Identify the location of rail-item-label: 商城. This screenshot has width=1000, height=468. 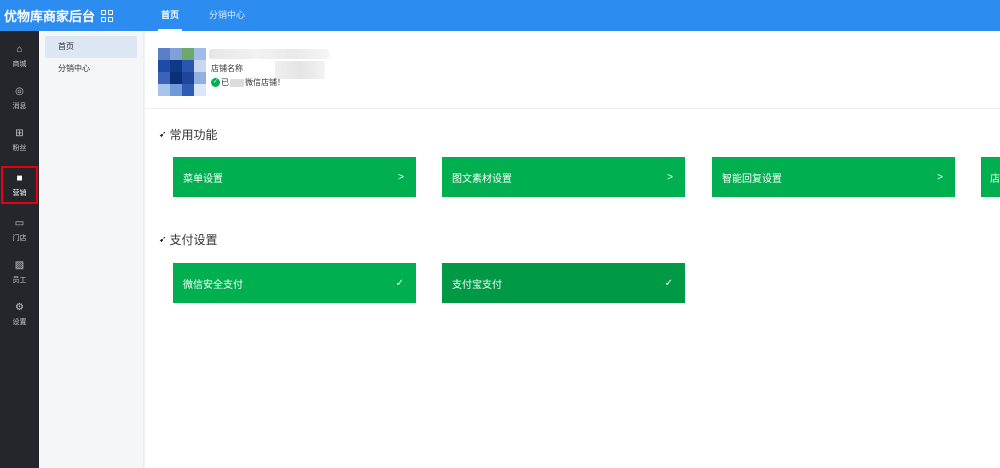
(19, 64).